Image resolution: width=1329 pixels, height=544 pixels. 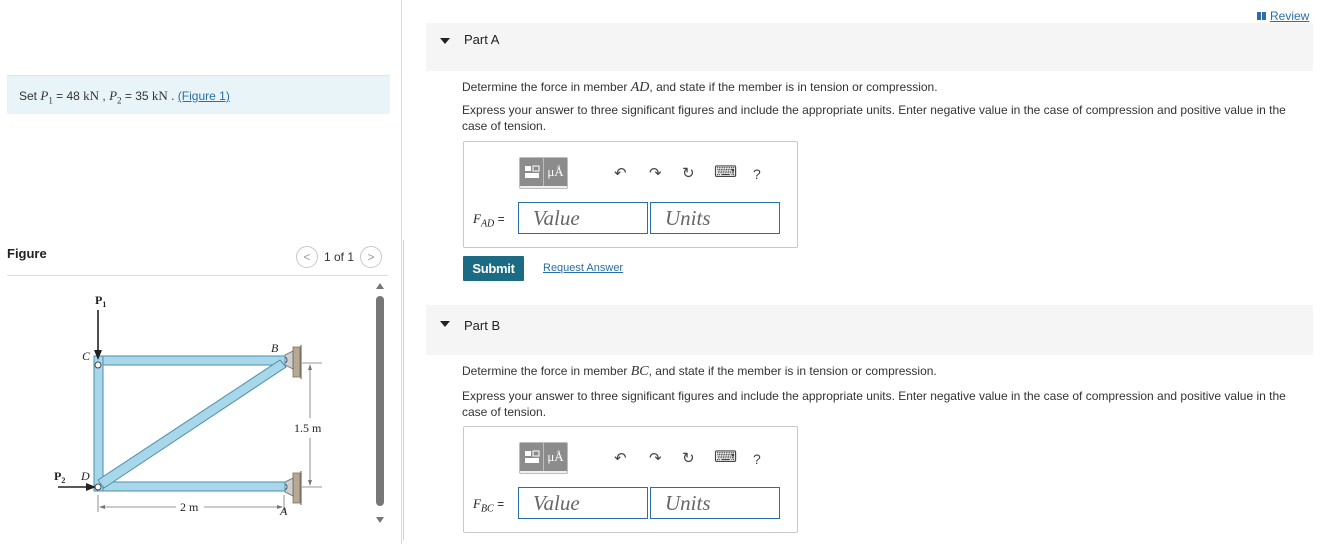 I want to click on part-a-answer-box: μÅ ↶ ↷ ↻ ⌨ ? FAD = Value Units, so click(x=630, y=194).